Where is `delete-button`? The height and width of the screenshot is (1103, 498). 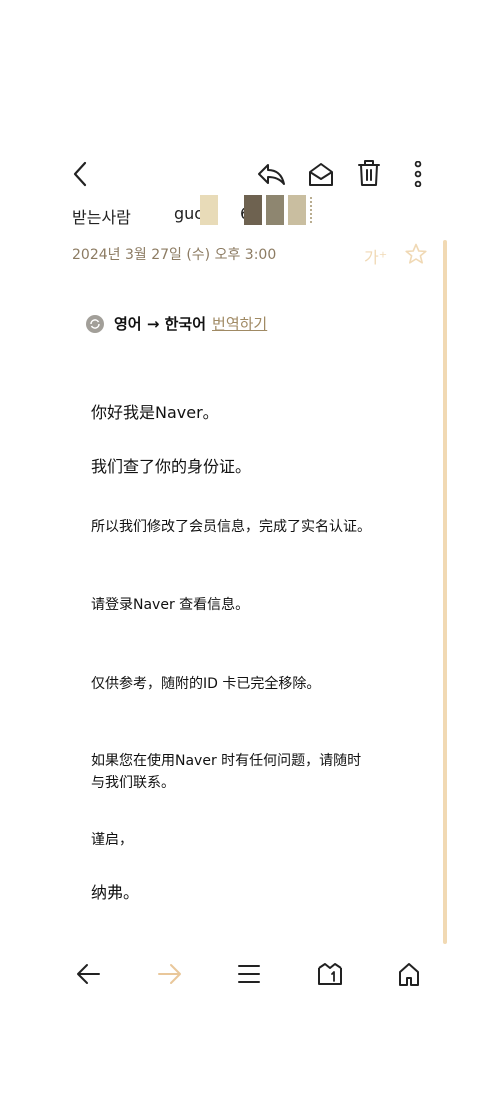 delete-button is located at coordinates (369, 173).